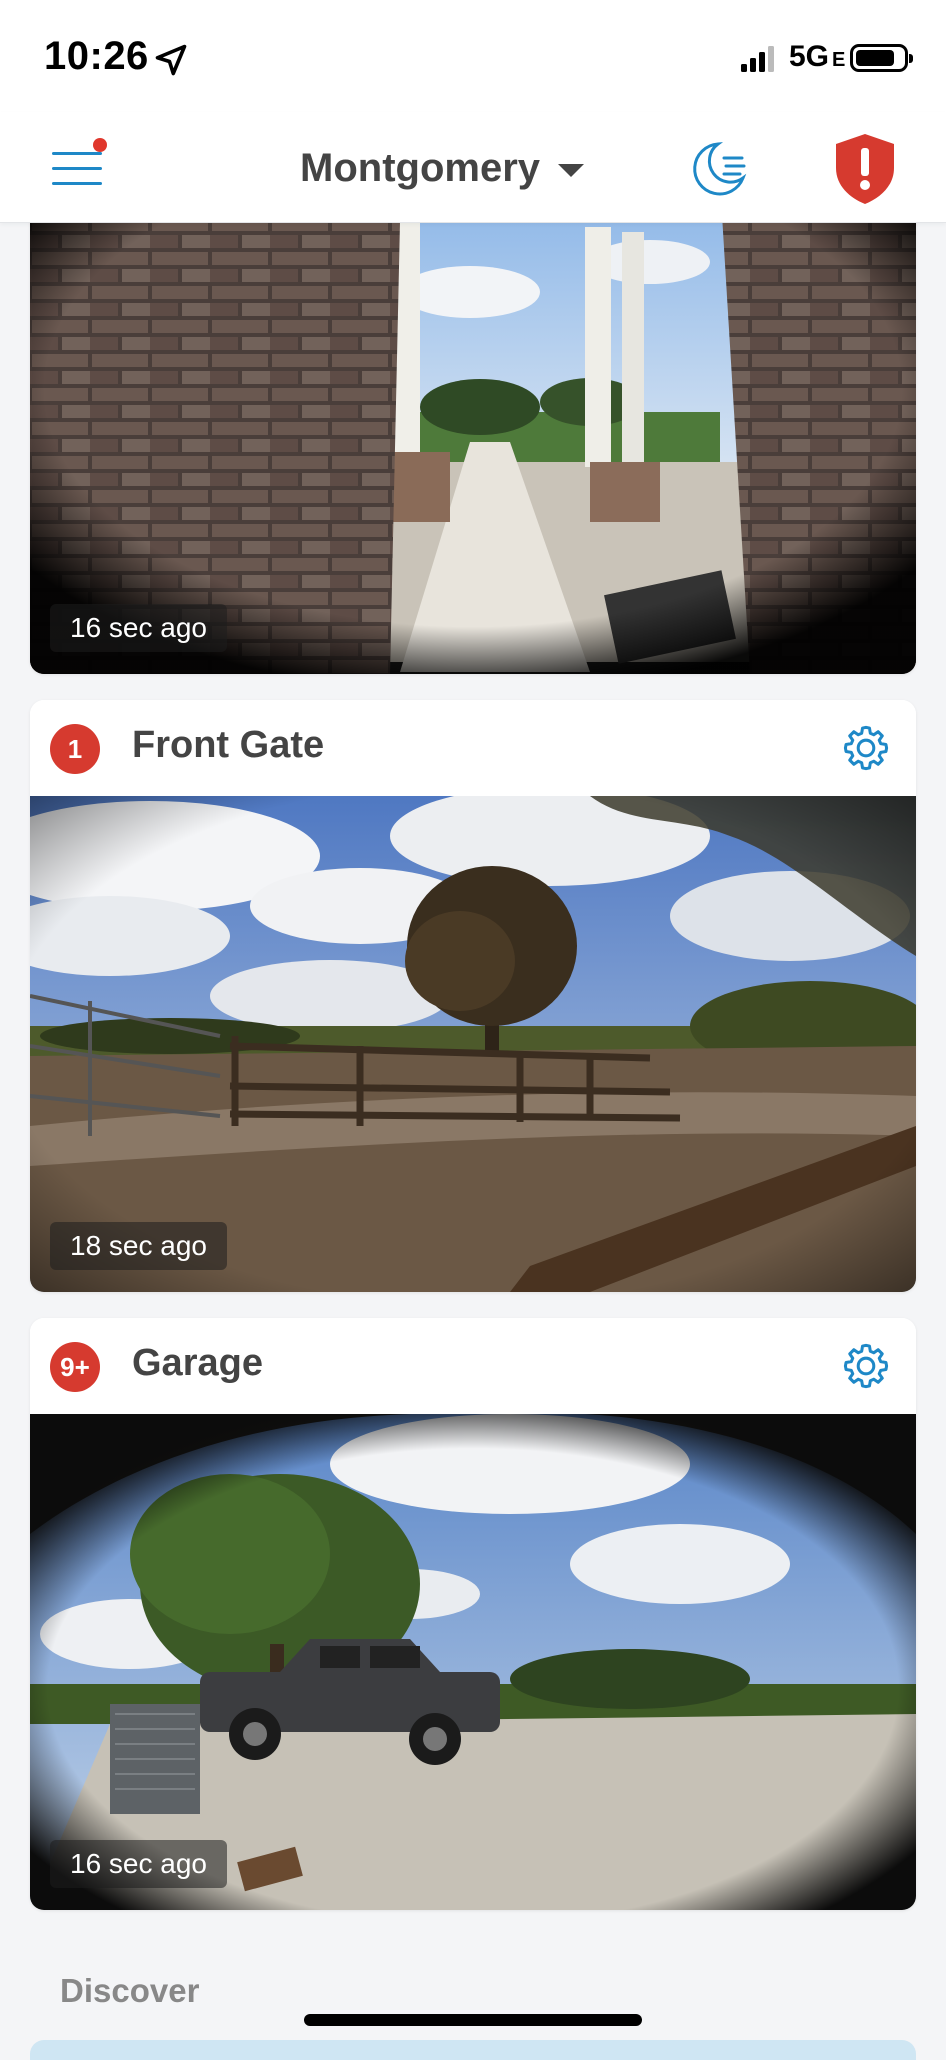 The image size is (946, 2060). What do you see at coordinates (100, 145) in the screenshot?
I see `notification-dot` at bounding box center [100, 145].